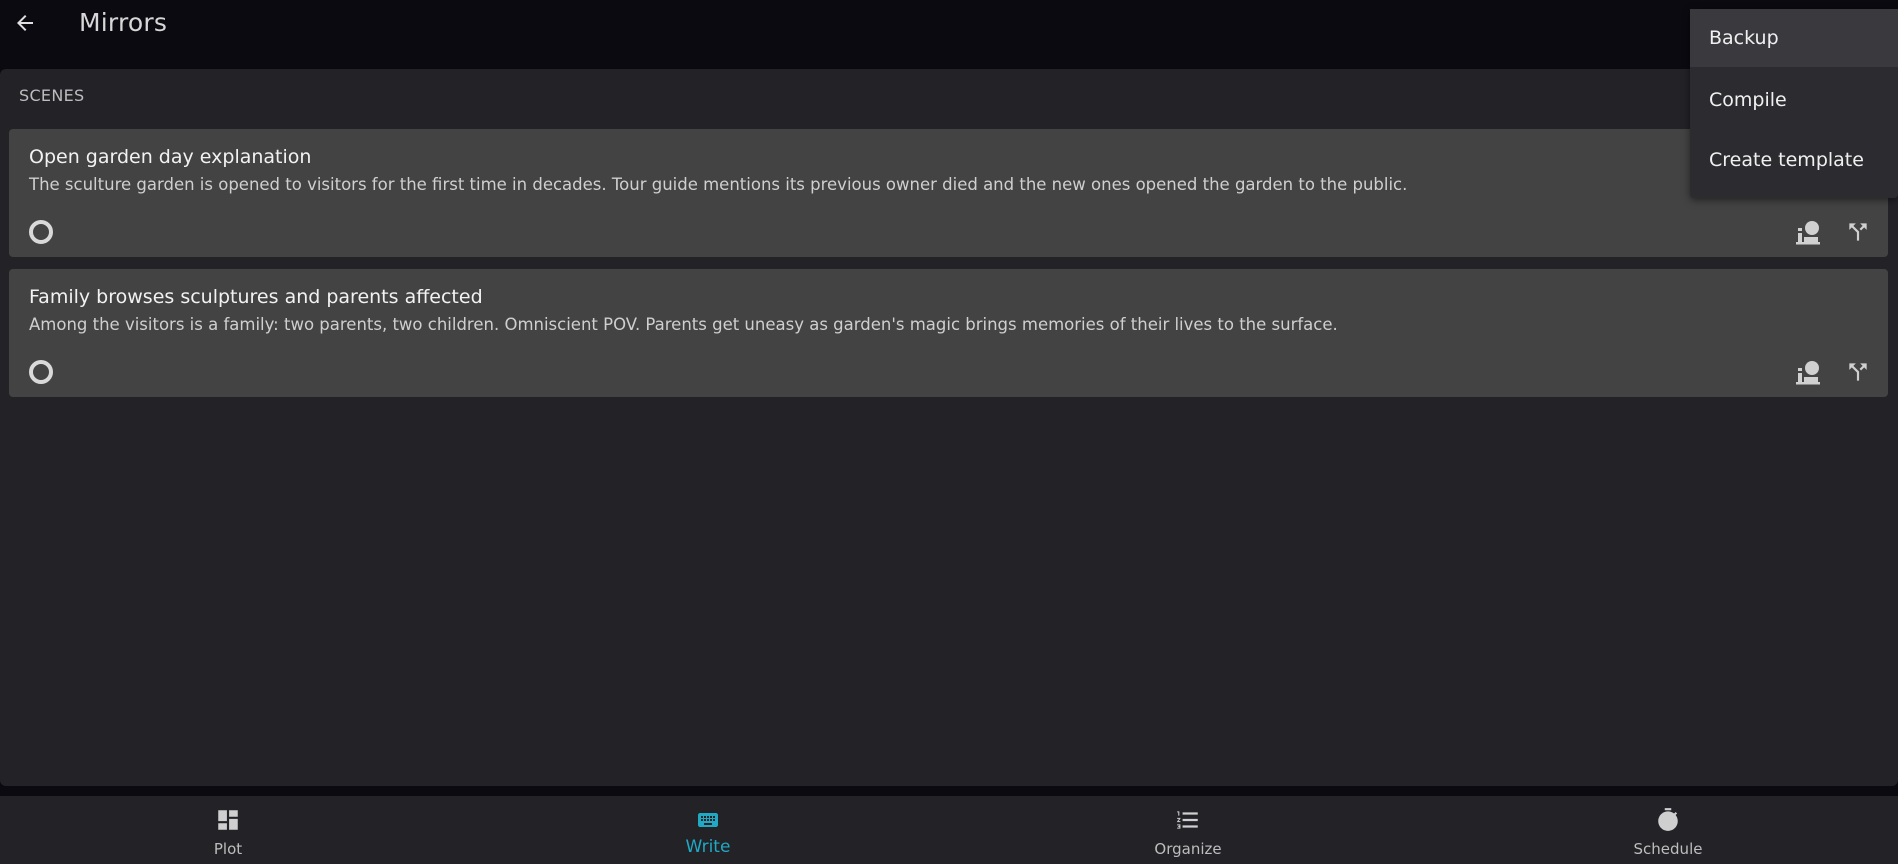 Image resolution: width=1898 pixels, height=864 pixels. What do you see at coordinates (1188, 820) in the screenshot?
I see `list-numbered-icon` at bounding box center [1188, 820].